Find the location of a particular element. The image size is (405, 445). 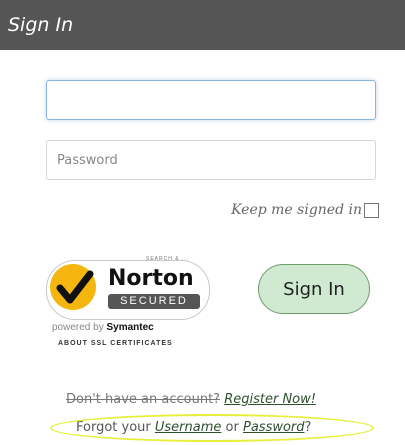

password-input is located at coordinates (211, 160).